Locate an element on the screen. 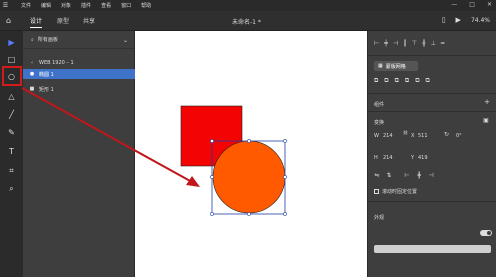  responsive-resize-icon: ▣ is located at coordinates (486, 121).